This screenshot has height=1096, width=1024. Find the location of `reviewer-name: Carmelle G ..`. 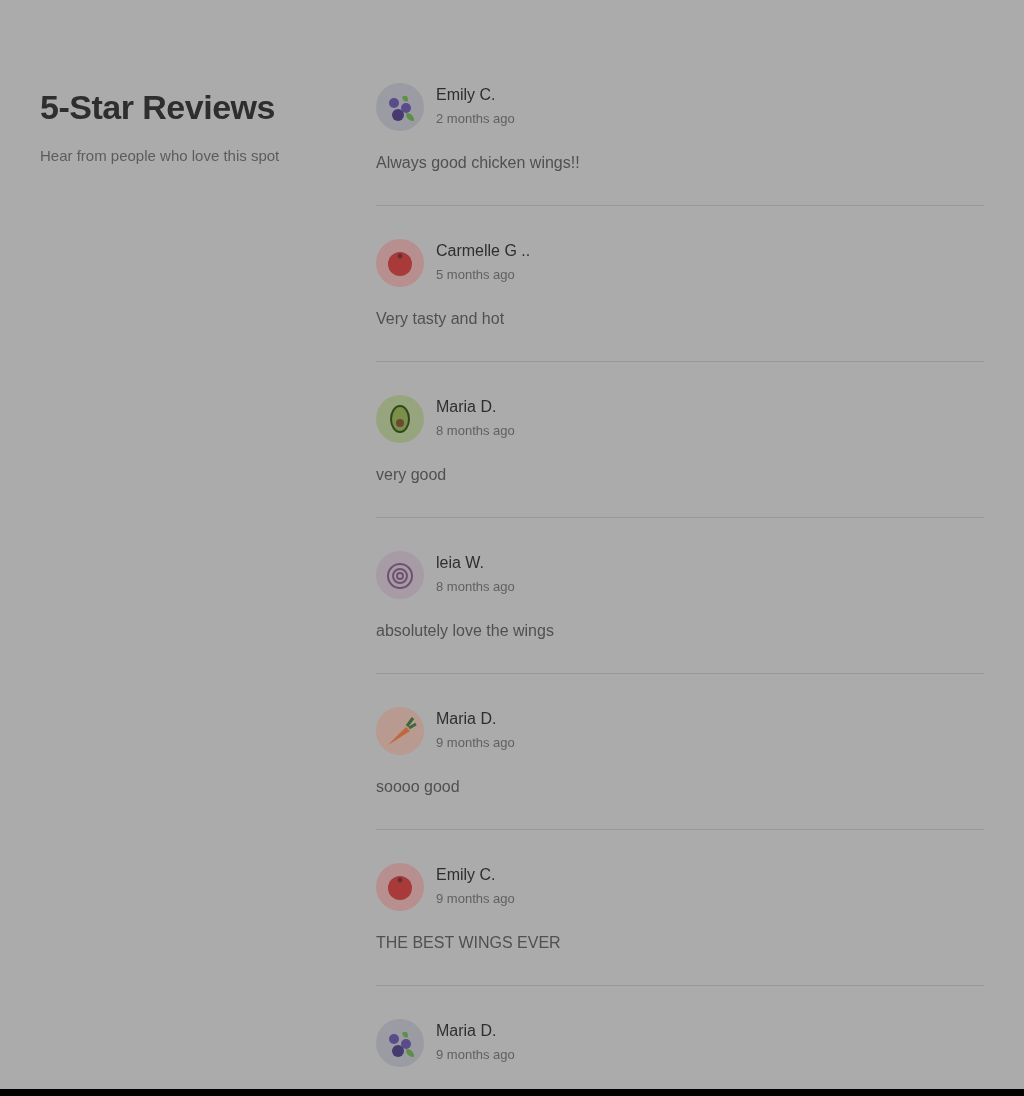

reviewer-name: Carmelle G .. is located at coordinates (483, 251).